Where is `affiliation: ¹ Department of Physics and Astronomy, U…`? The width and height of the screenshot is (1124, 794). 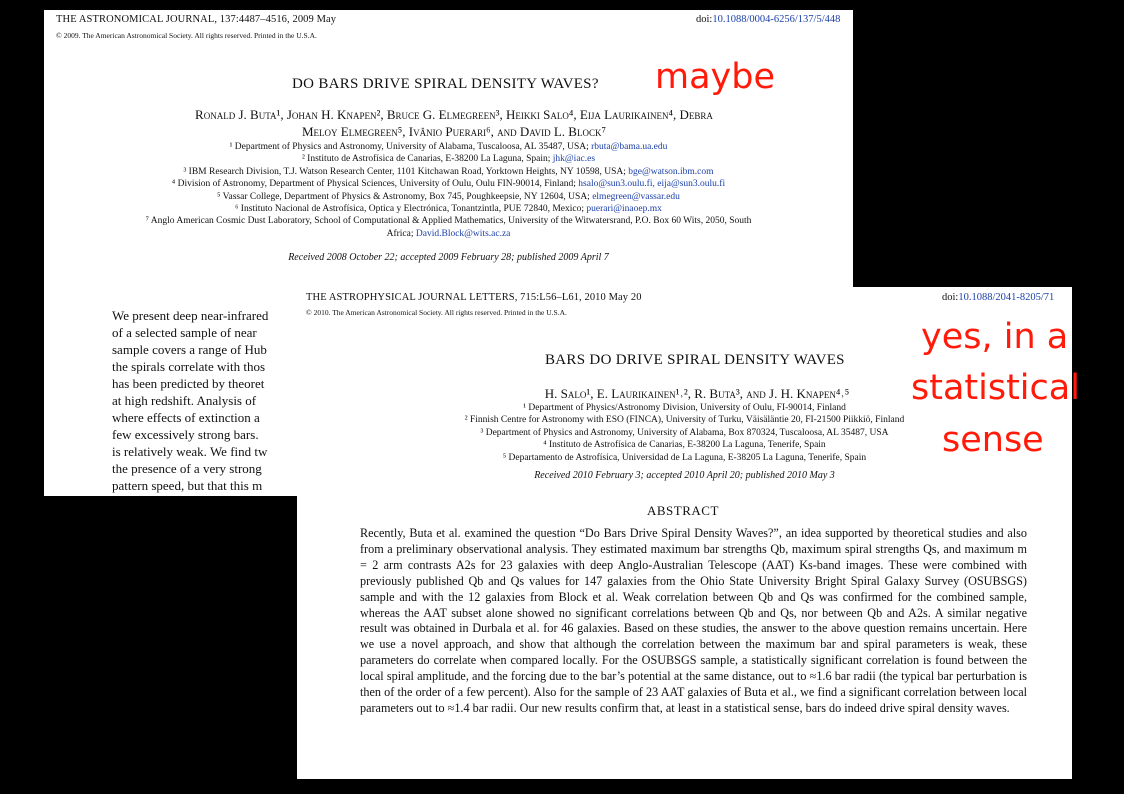 affiliation: ¹ Department of Physics and Astronomy, U… is located at coordinates (448, 147).